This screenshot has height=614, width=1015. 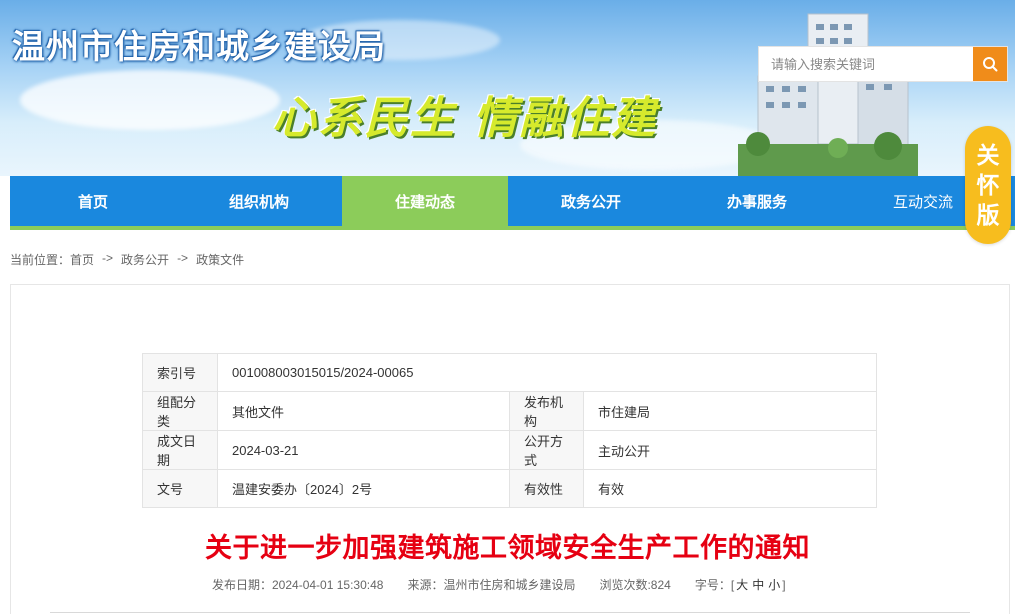 I want to click on main-nav: 首页 组织机构 住建动态 政务公开 办事服务 互动交流, so click(x=512, y=201).